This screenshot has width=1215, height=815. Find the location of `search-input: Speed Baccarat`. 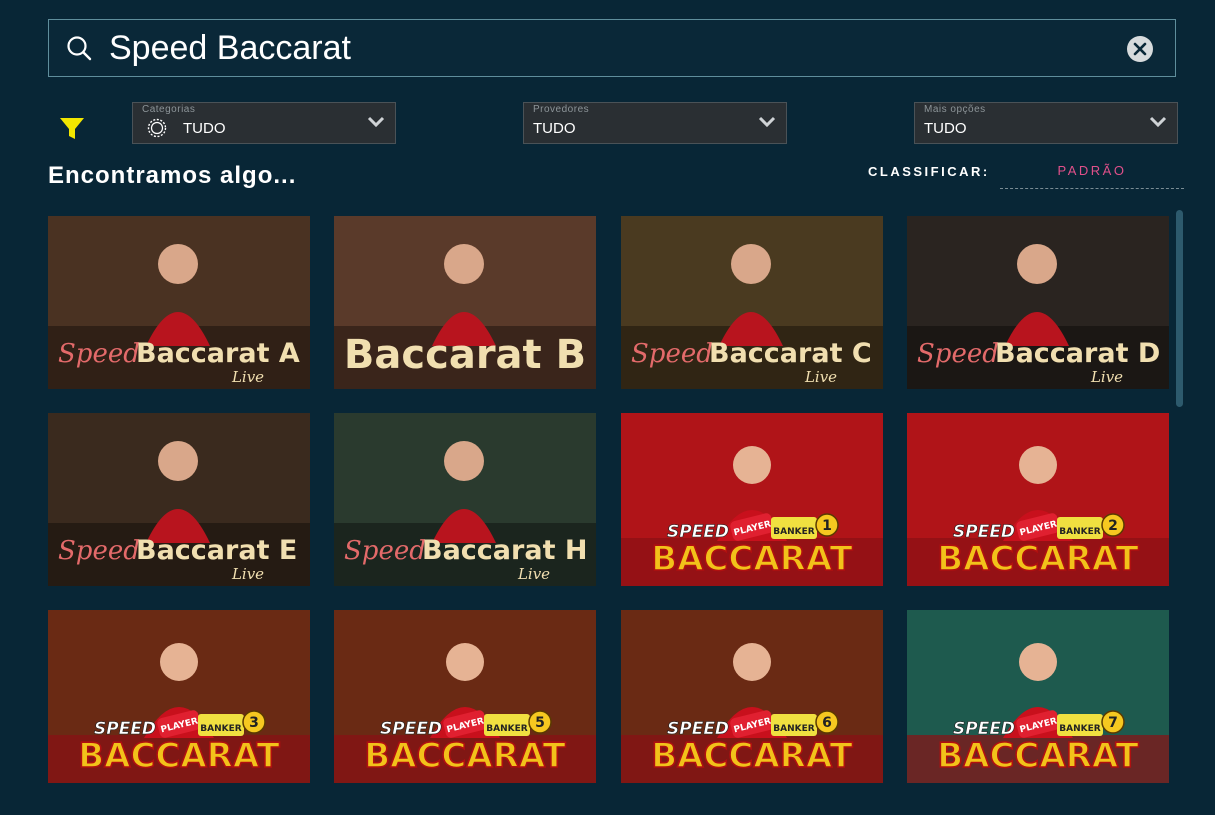

search-input: Speed Baccarat is located at coordinates (230, 48).